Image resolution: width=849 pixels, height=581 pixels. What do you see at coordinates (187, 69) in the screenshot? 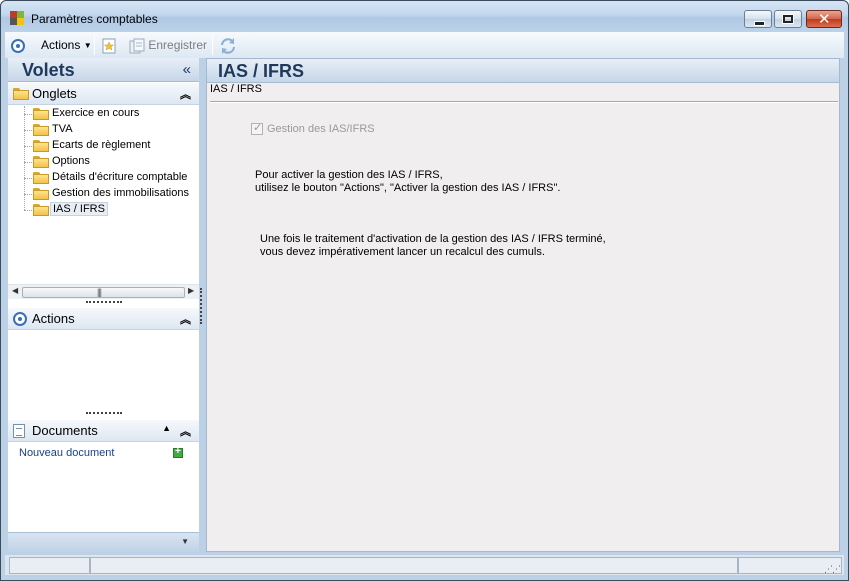
I see `collapse-panel-icon: «` at bounding box center [187, 69].